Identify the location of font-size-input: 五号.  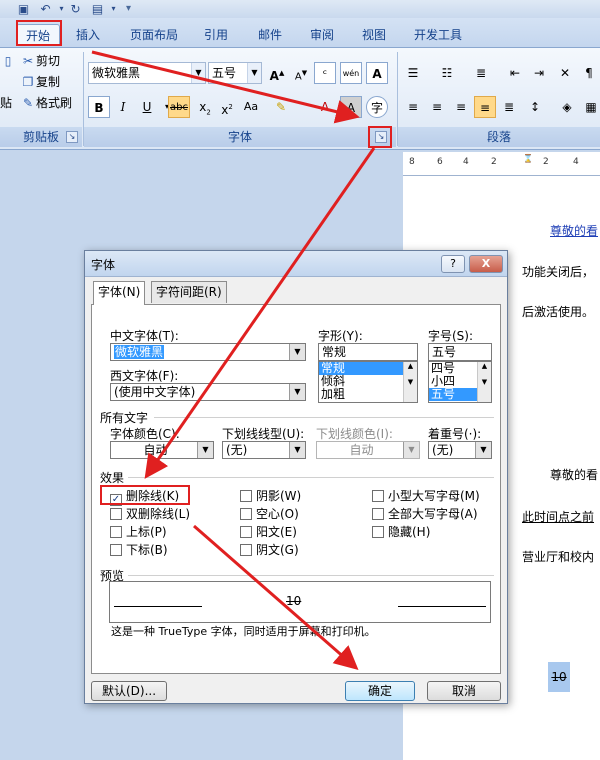
(460, 352).